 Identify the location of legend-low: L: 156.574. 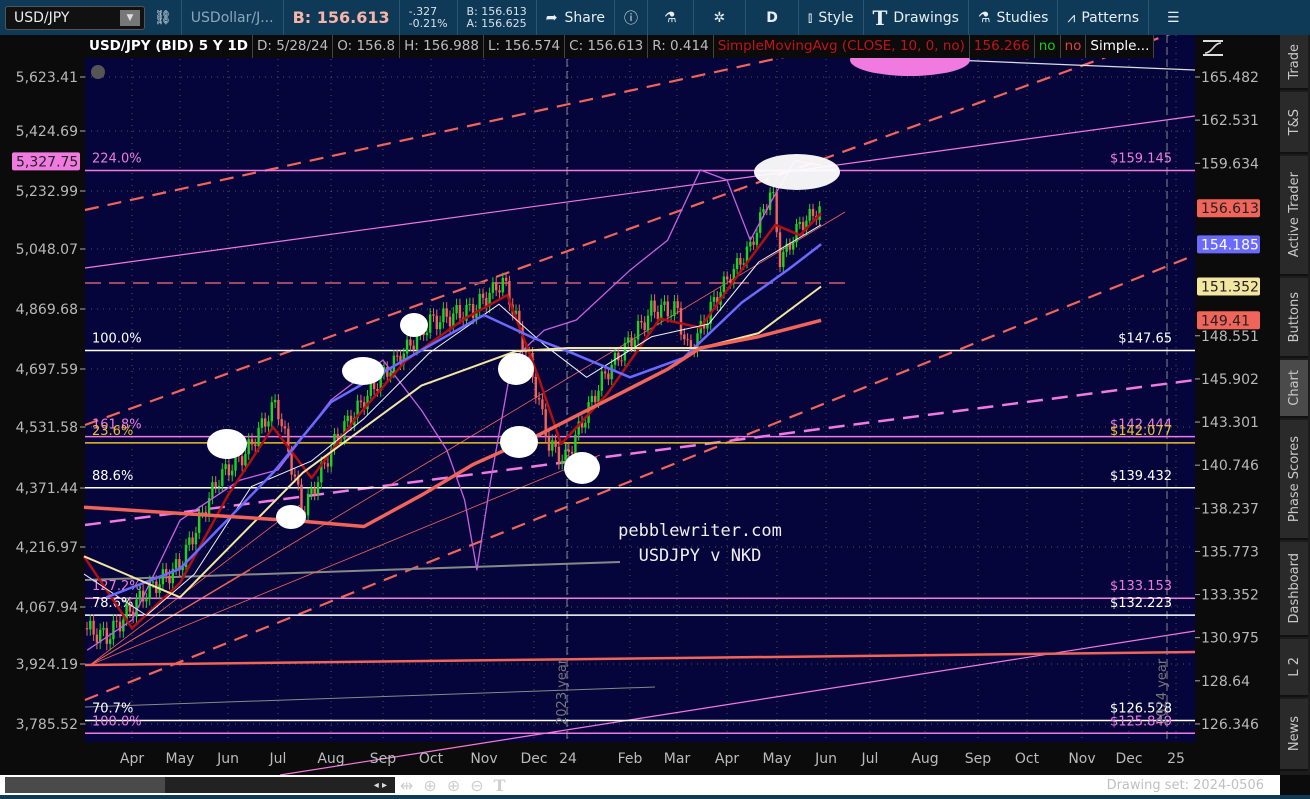
(525, 46).